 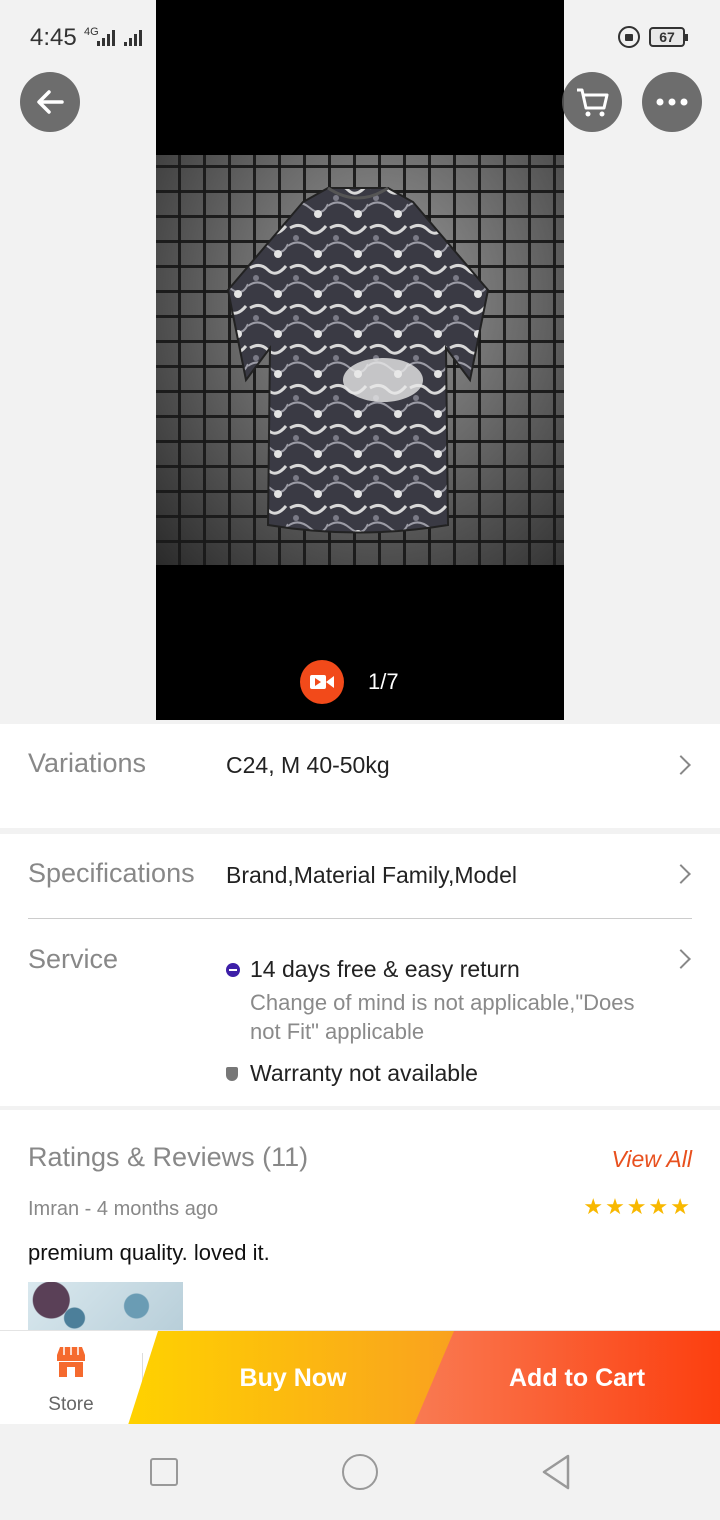 What do you see at coordinates (123, 1209) in the screenshot?
I see `review-author: Imran - 4 months ago` at bounding box center [123, 1209].